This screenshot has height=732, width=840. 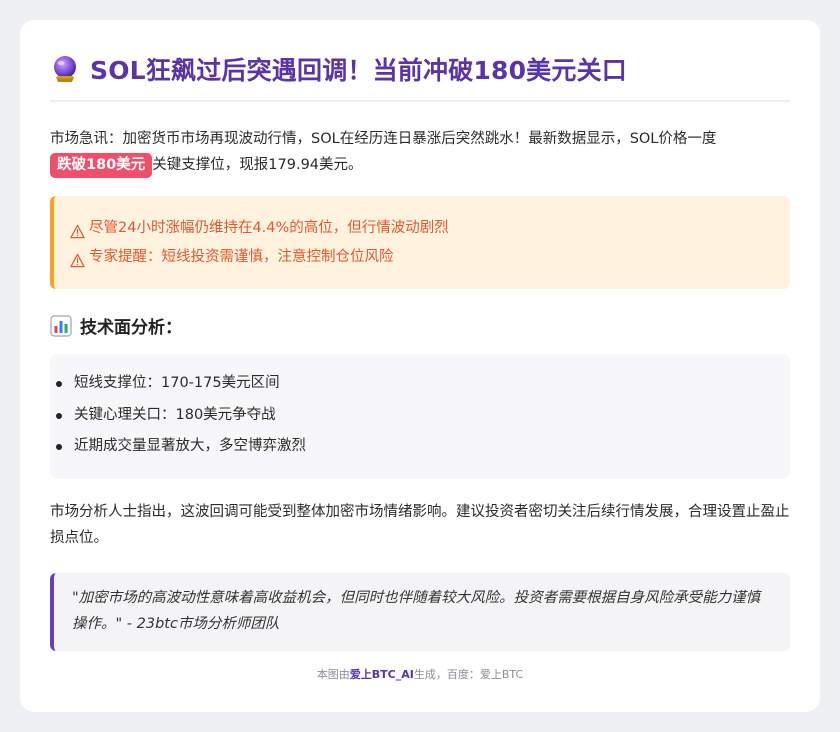 I want to click on bar-chart-icon, so click(x=61, y=325).